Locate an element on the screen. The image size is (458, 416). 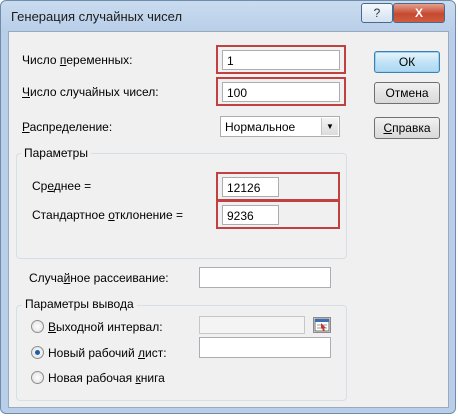
range-select-icon is located at coordinates (322, 325).